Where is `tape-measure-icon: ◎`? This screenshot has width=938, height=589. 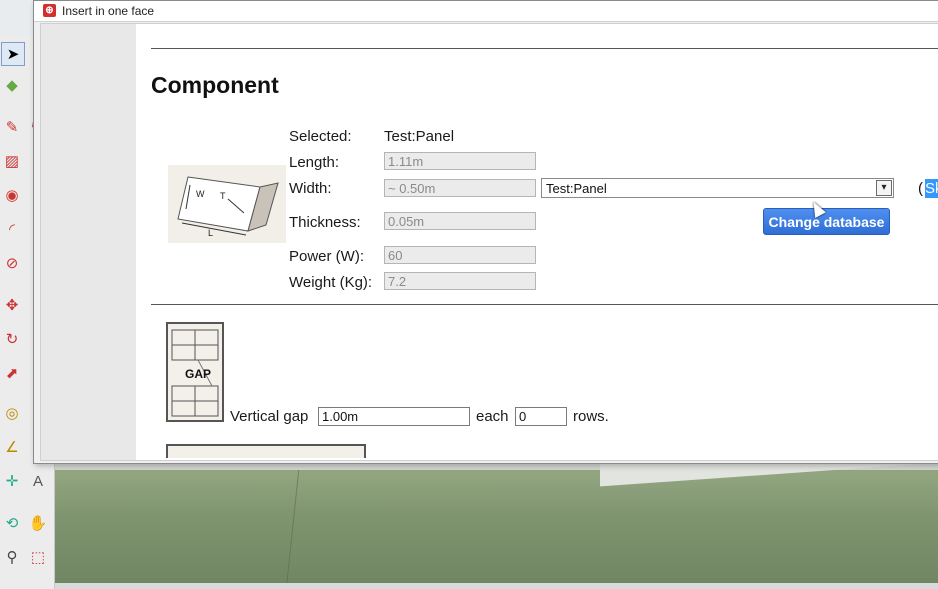 tape-measure-icon: ◎ is located at coordinates (12, 413).